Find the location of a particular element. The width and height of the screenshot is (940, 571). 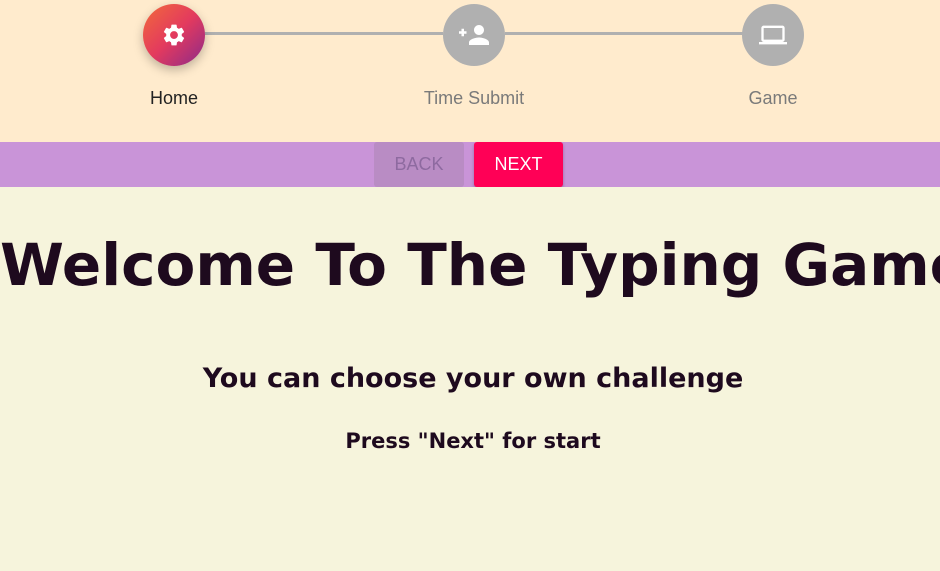

step-label-time-submit: Time Submit is located at coordinates (474, 98).